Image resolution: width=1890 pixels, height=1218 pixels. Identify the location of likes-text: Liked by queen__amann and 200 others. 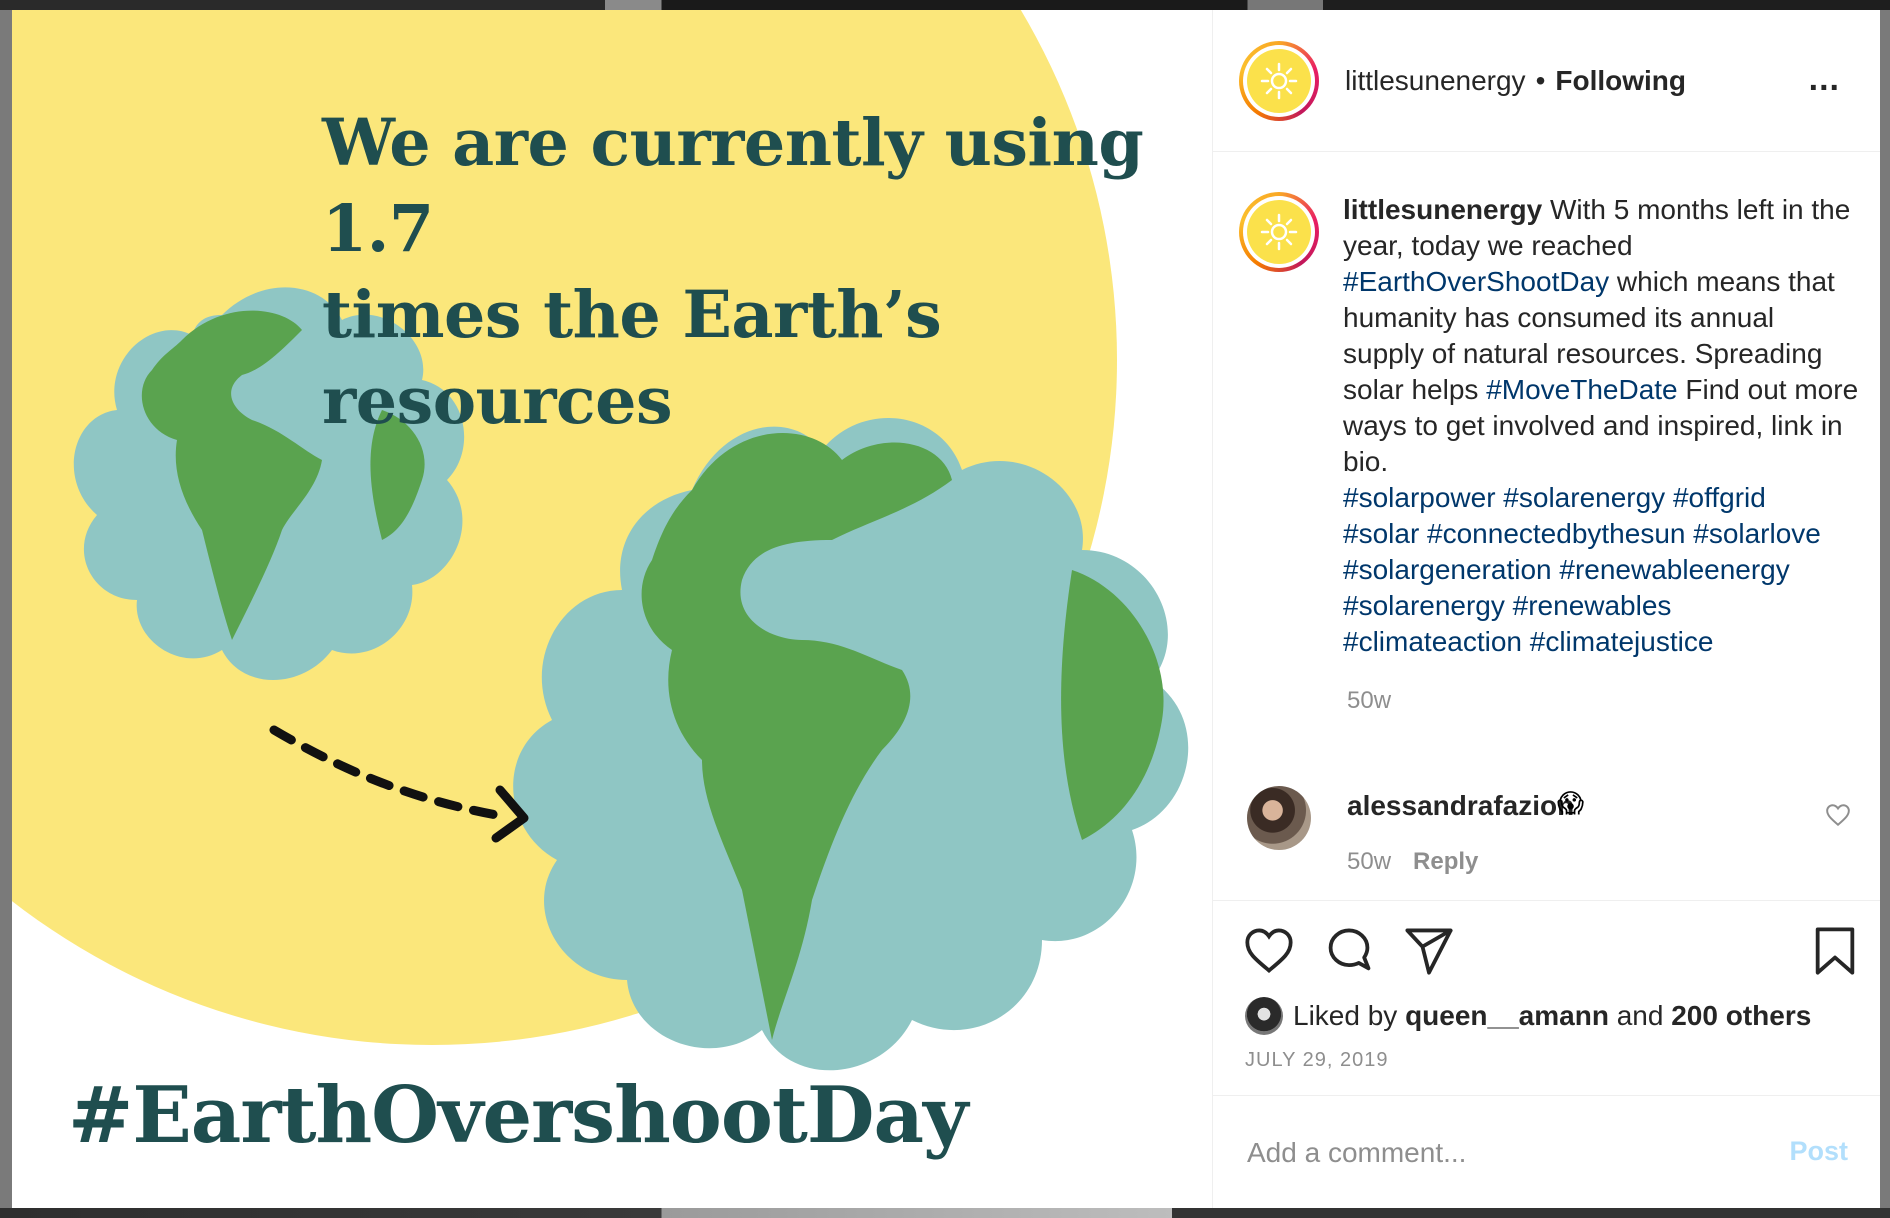
(1552, 1016).